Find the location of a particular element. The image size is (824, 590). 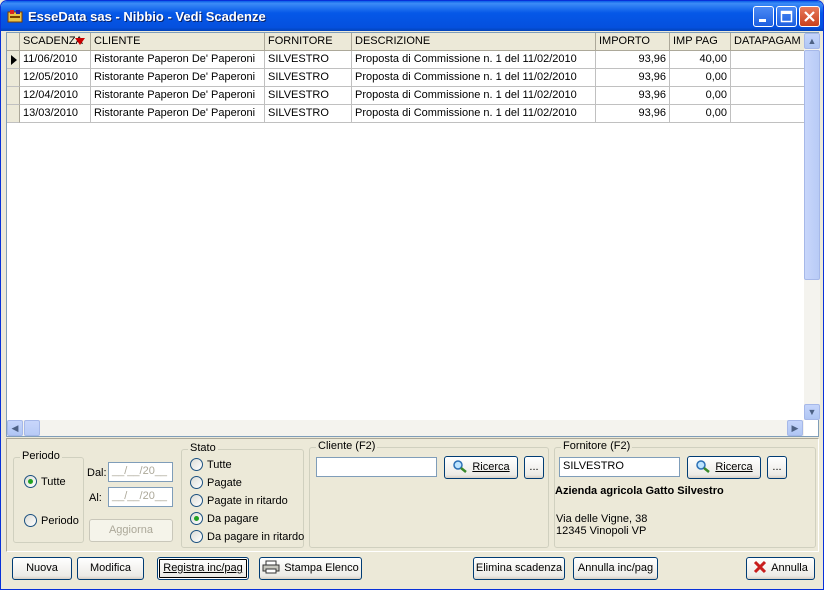

title-bar: EsseData sas - Nibbio - Vedi Scadenze is located at coordinates (412, 16).